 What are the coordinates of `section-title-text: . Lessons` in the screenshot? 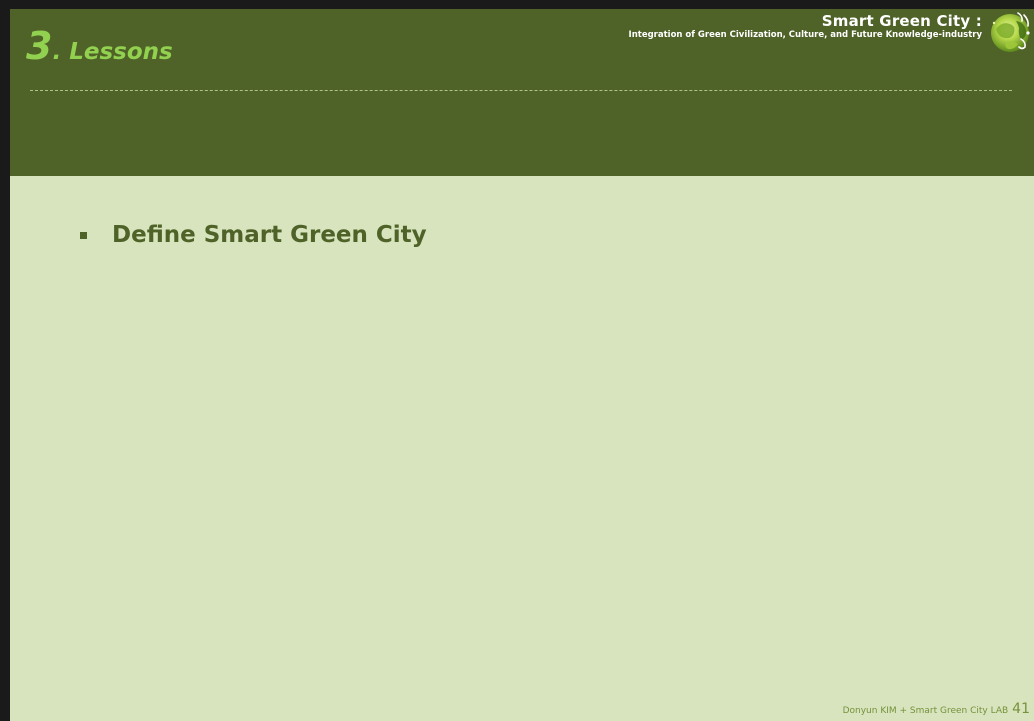 It's located at (112, 52).